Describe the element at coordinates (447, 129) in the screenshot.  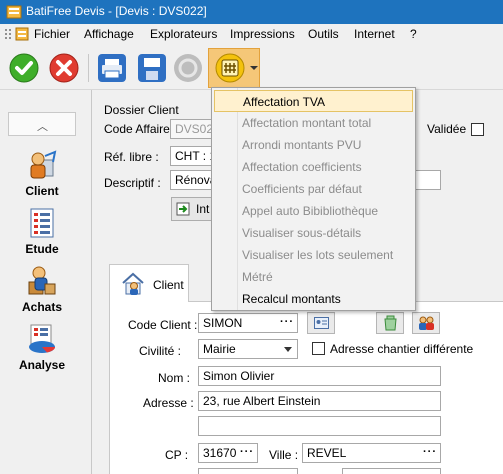
I see `validee-label: Validée` at that location.